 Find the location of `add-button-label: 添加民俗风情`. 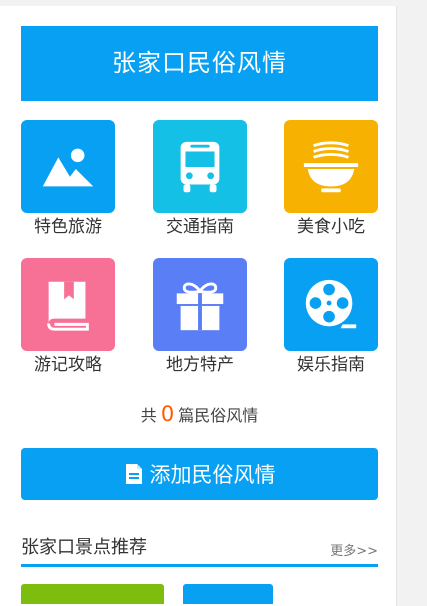

add-button-label: 添加民俗风情 is located at coordinates (212, 475).